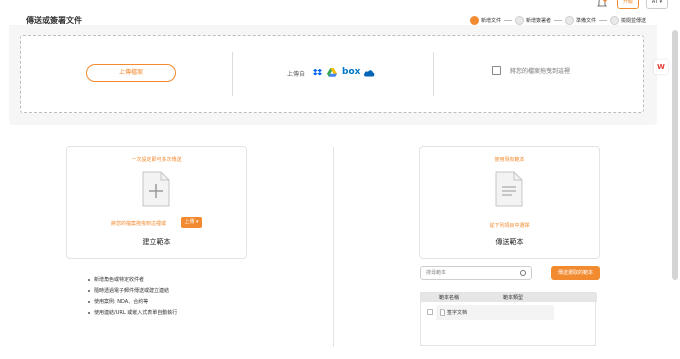 The width and height of the screenshot is (680, 359). What do you see at coordinates (657, 4) in the screenshot?
I see `account-menu-button: AT ▾` at bounding box center [657, 4].